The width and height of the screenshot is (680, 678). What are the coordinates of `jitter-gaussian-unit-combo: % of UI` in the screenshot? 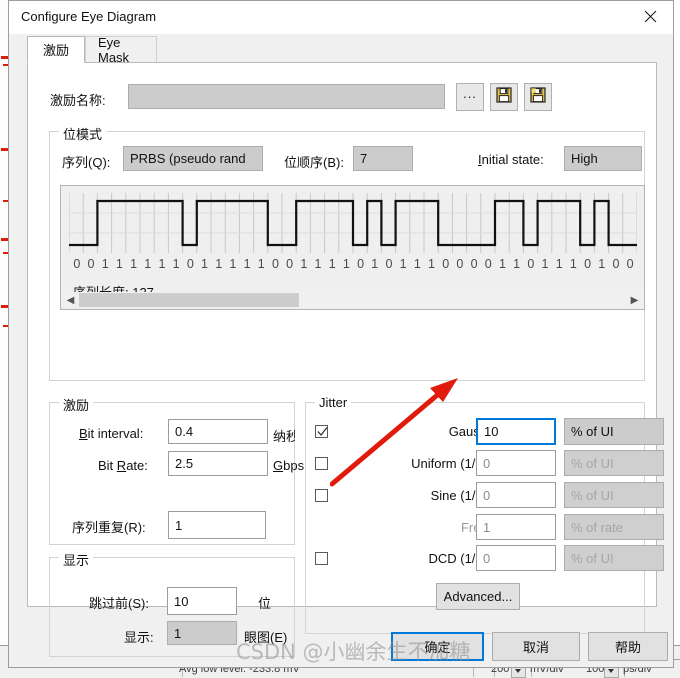 It's located at (614, 431).